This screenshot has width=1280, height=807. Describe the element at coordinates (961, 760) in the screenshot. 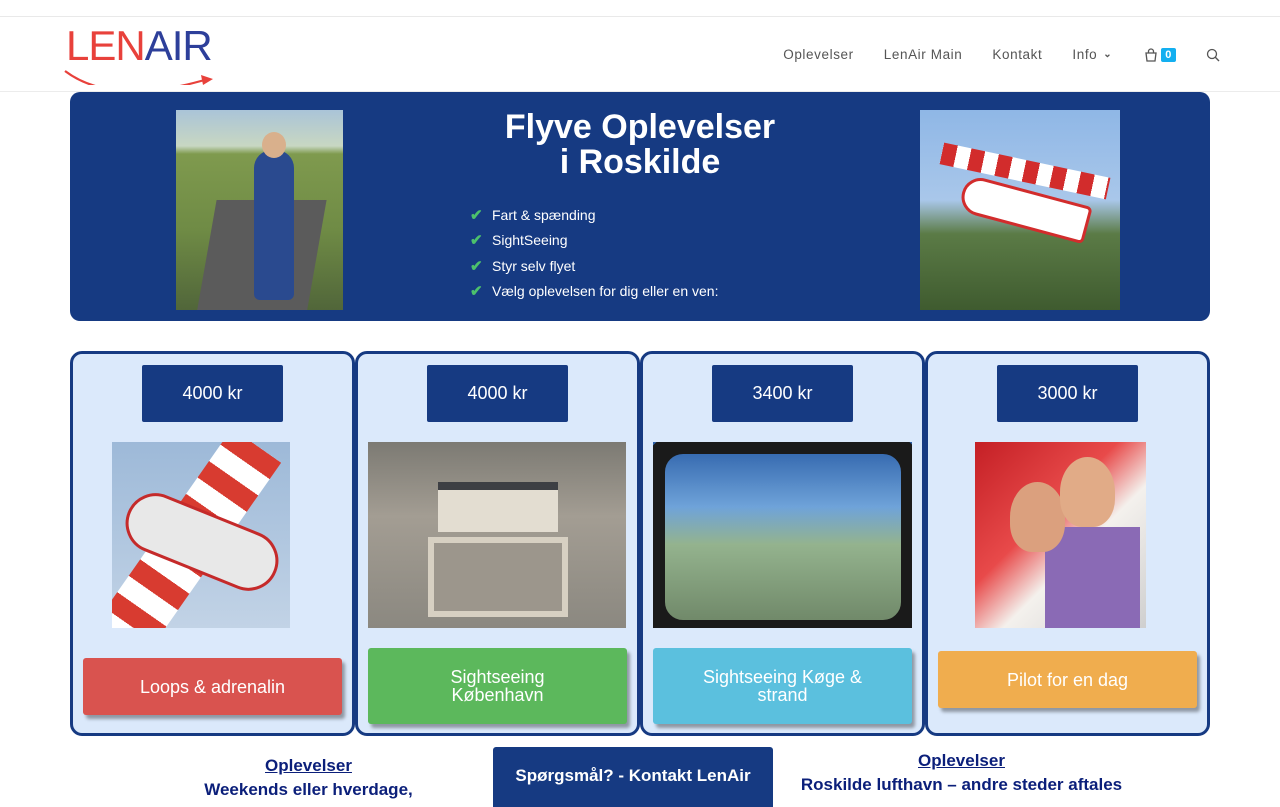

I see `oplevelser-link-right: Oplevelser` at that location.